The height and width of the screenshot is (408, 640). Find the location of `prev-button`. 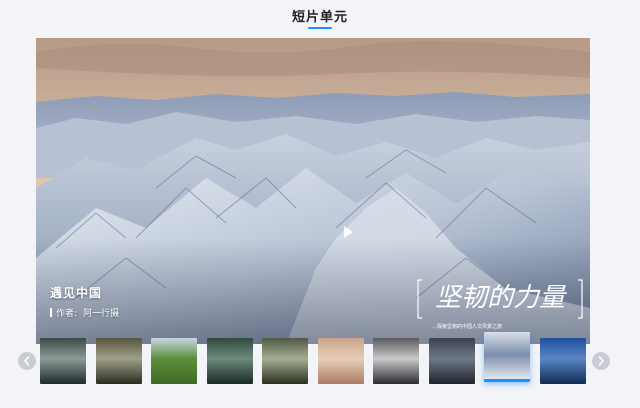

prev-button is located at coordinates (27, 361).